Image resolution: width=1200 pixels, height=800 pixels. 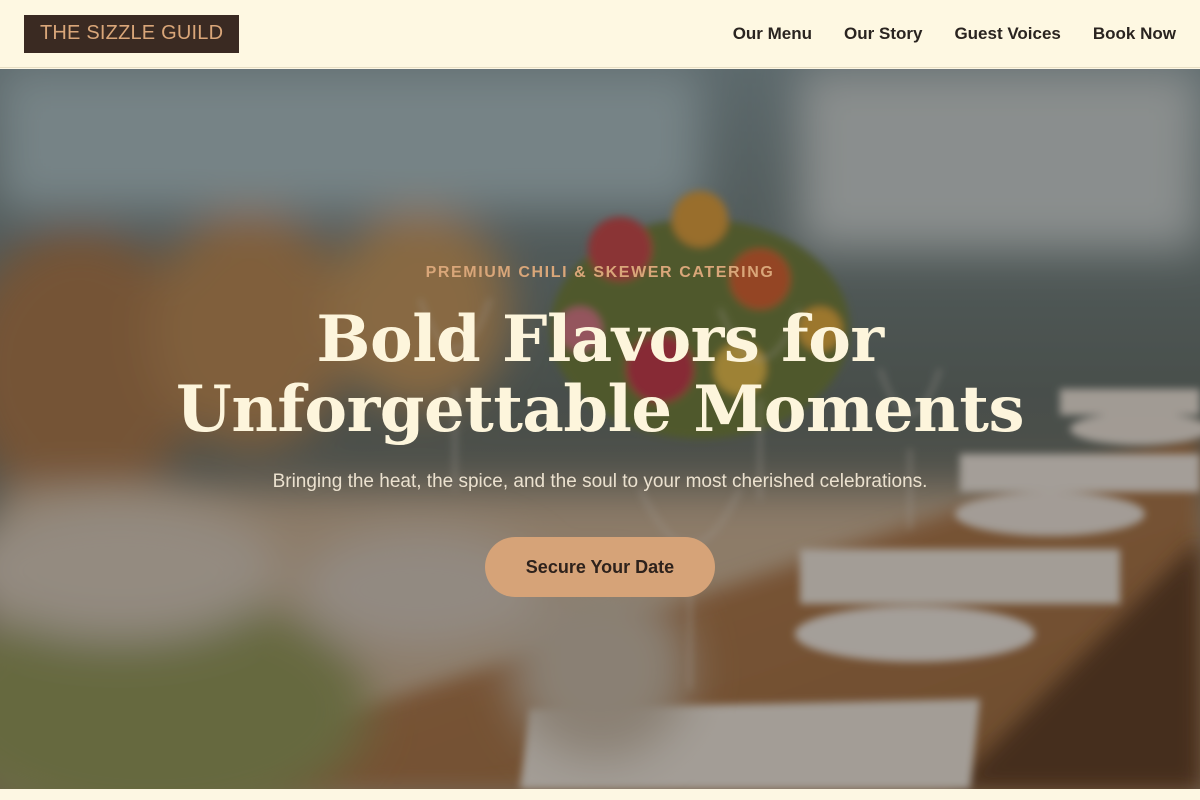 What do you see at coordinates (600, 794) in the screenshot?
I see `page-bottom-strip` at bounding box center [600, 794].